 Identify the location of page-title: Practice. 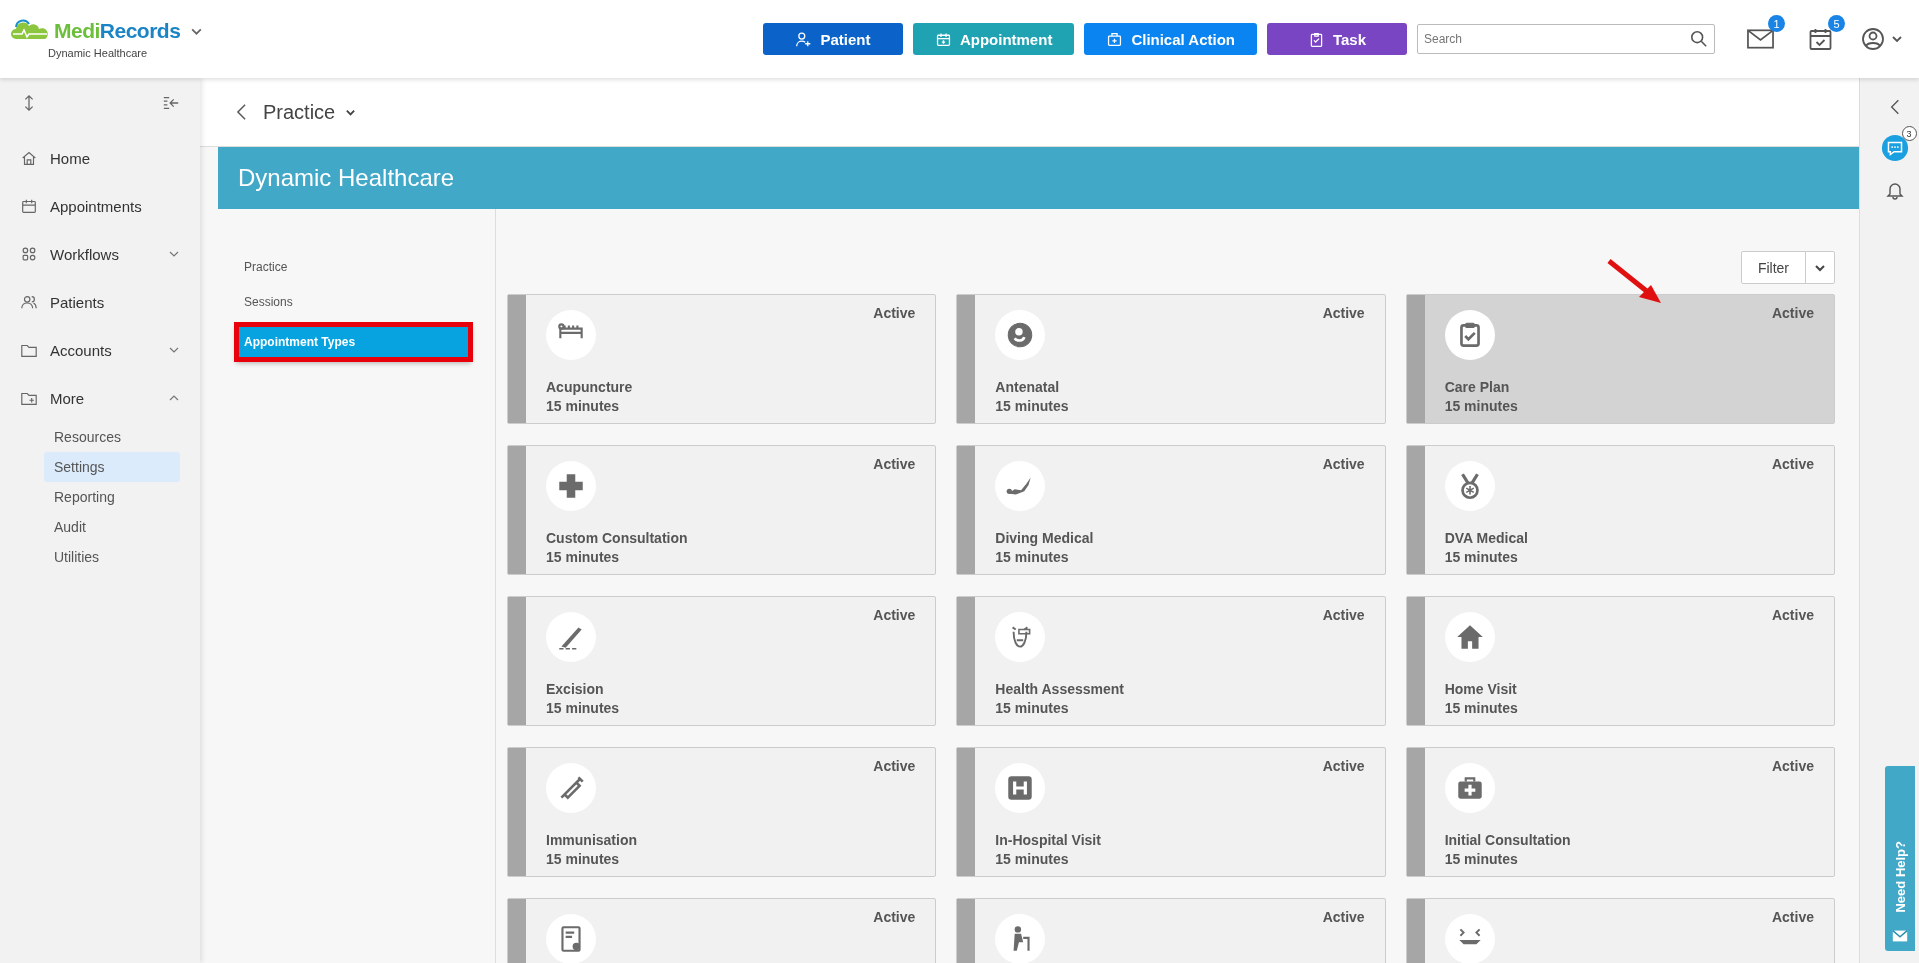
(299, 112).